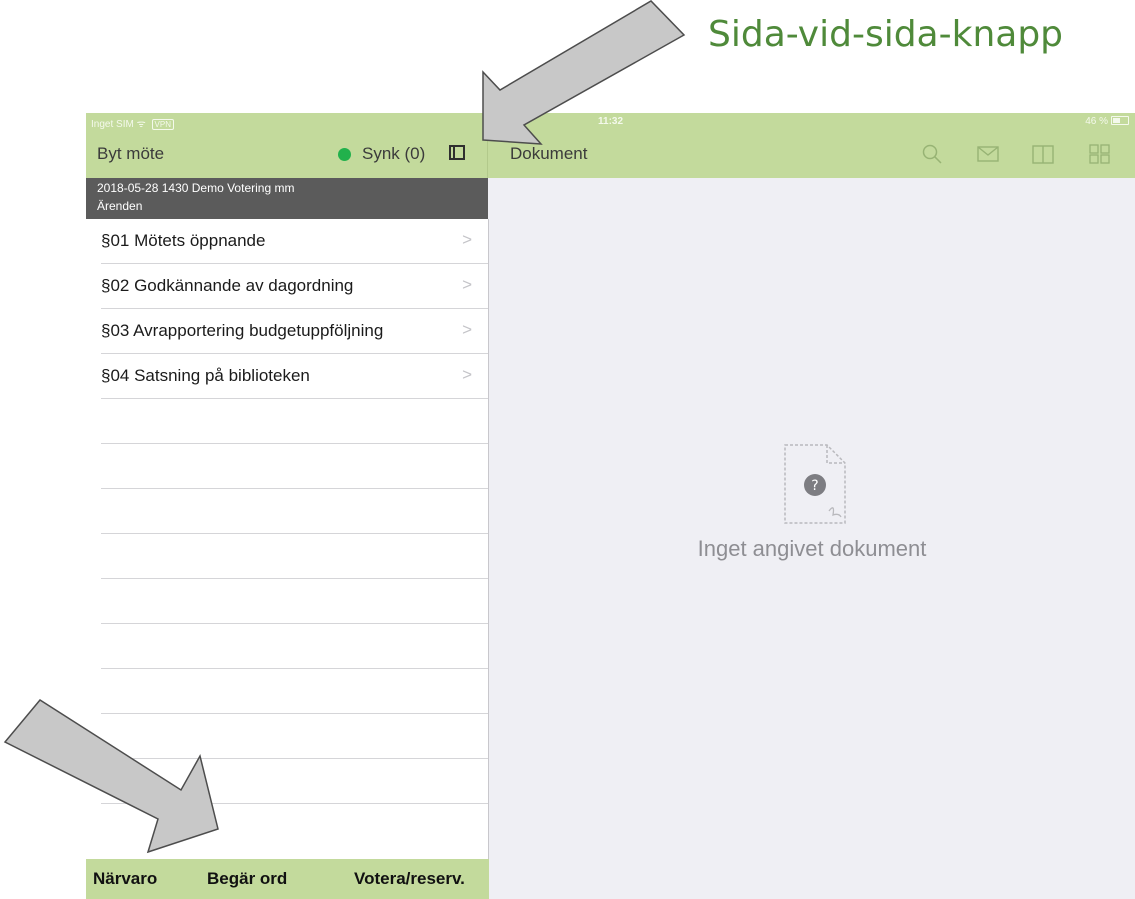 This screenshot has height=899, width=1135. Describe the element at coordinates (111, 776) in the screenshot. I see `arrow-down-right` at that location.